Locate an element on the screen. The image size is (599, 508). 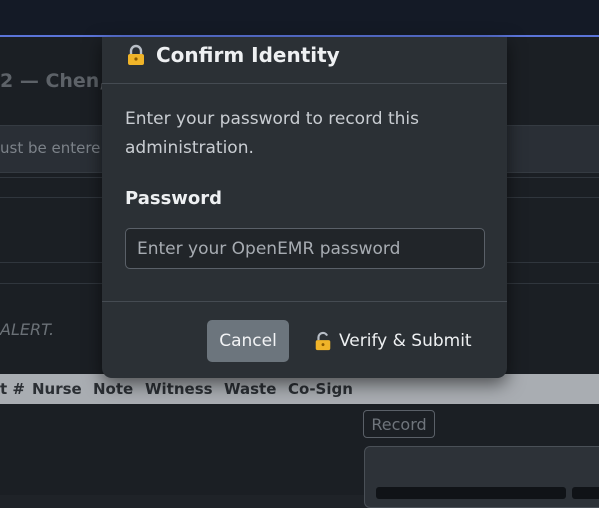
warning-text: ust be entere is located at coordinates (50, 148).